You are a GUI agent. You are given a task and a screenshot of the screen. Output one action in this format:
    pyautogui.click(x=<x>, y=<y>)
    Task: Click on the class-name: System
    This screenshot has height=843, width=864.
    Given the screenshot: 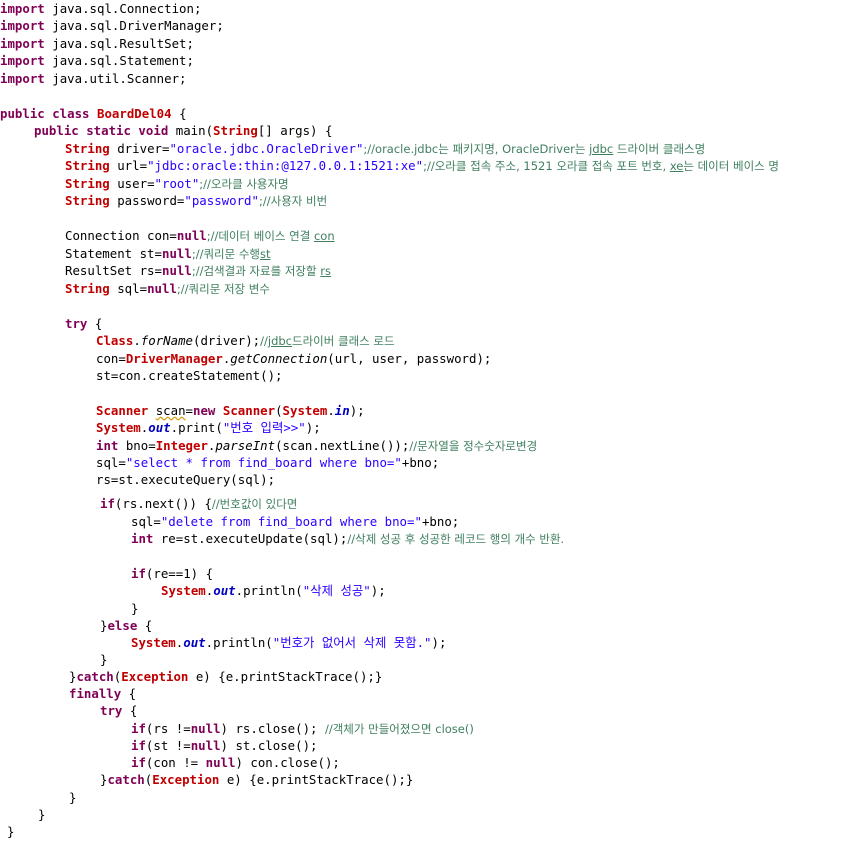 What is the action you would take?
    pyautogui.click(x=183, y=590)
    